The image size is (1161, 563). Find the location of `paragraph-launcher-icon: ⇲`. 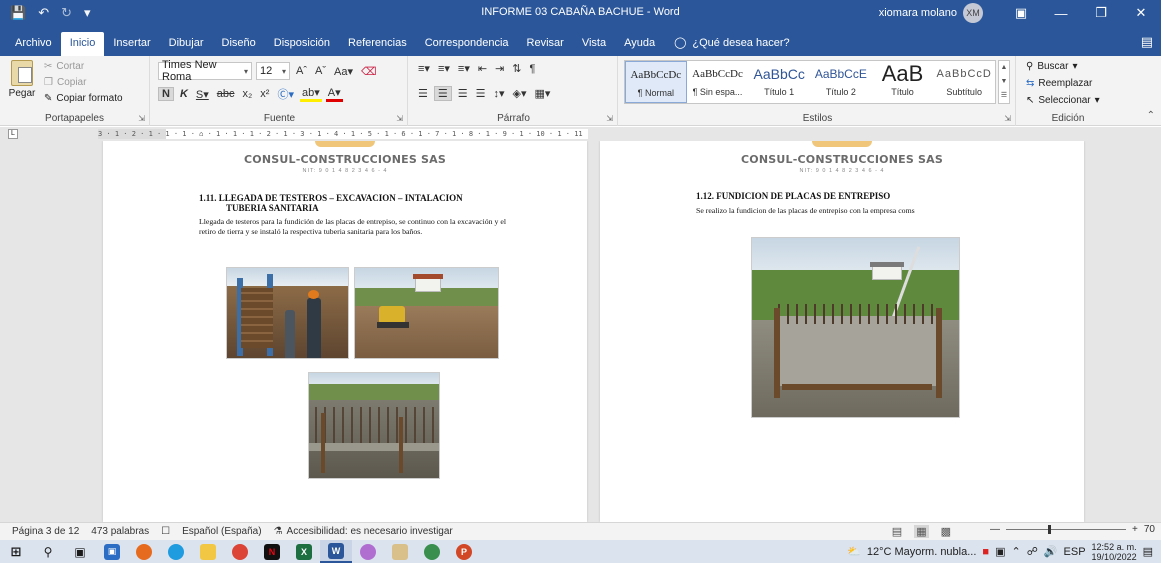

paragraph-launcher-icon: ⇲ is located at coordinates (609, 118).